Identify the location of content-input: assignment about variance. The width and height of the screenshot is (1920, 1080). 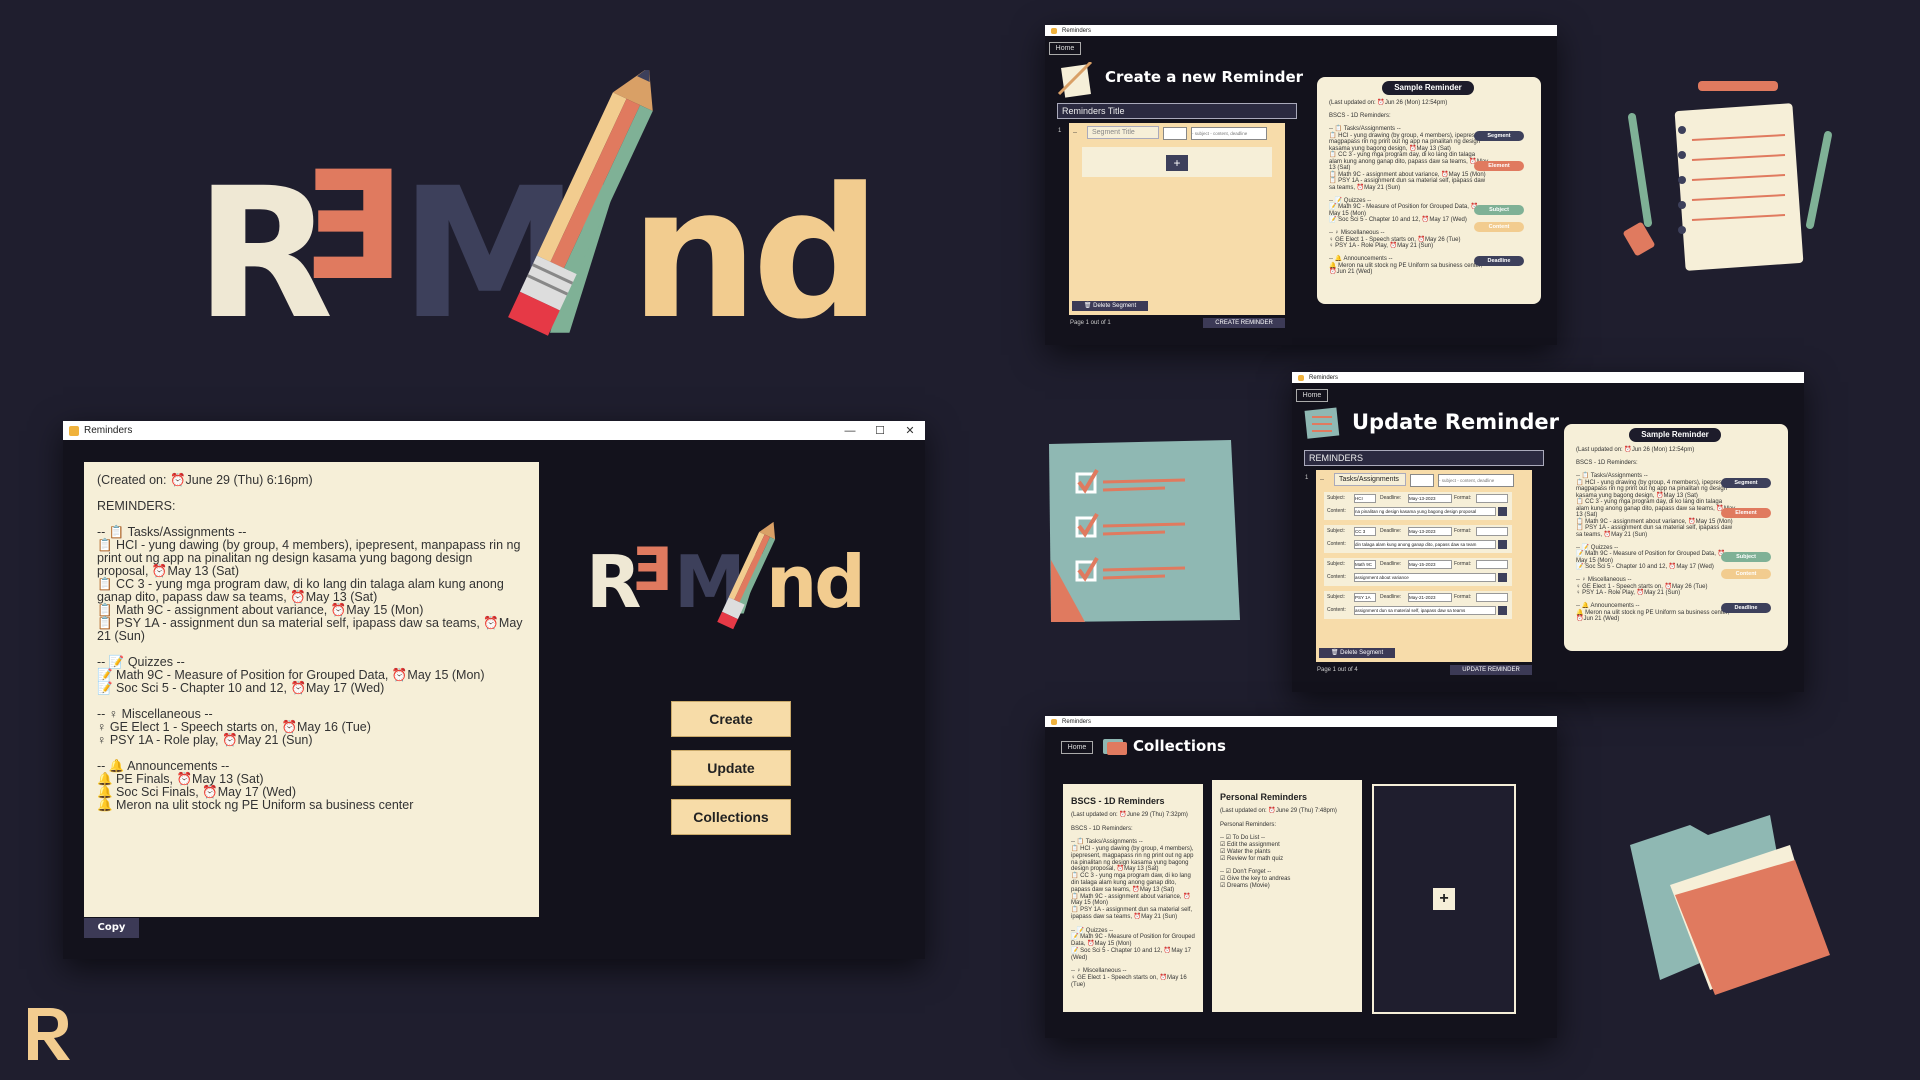
(1425, 577).